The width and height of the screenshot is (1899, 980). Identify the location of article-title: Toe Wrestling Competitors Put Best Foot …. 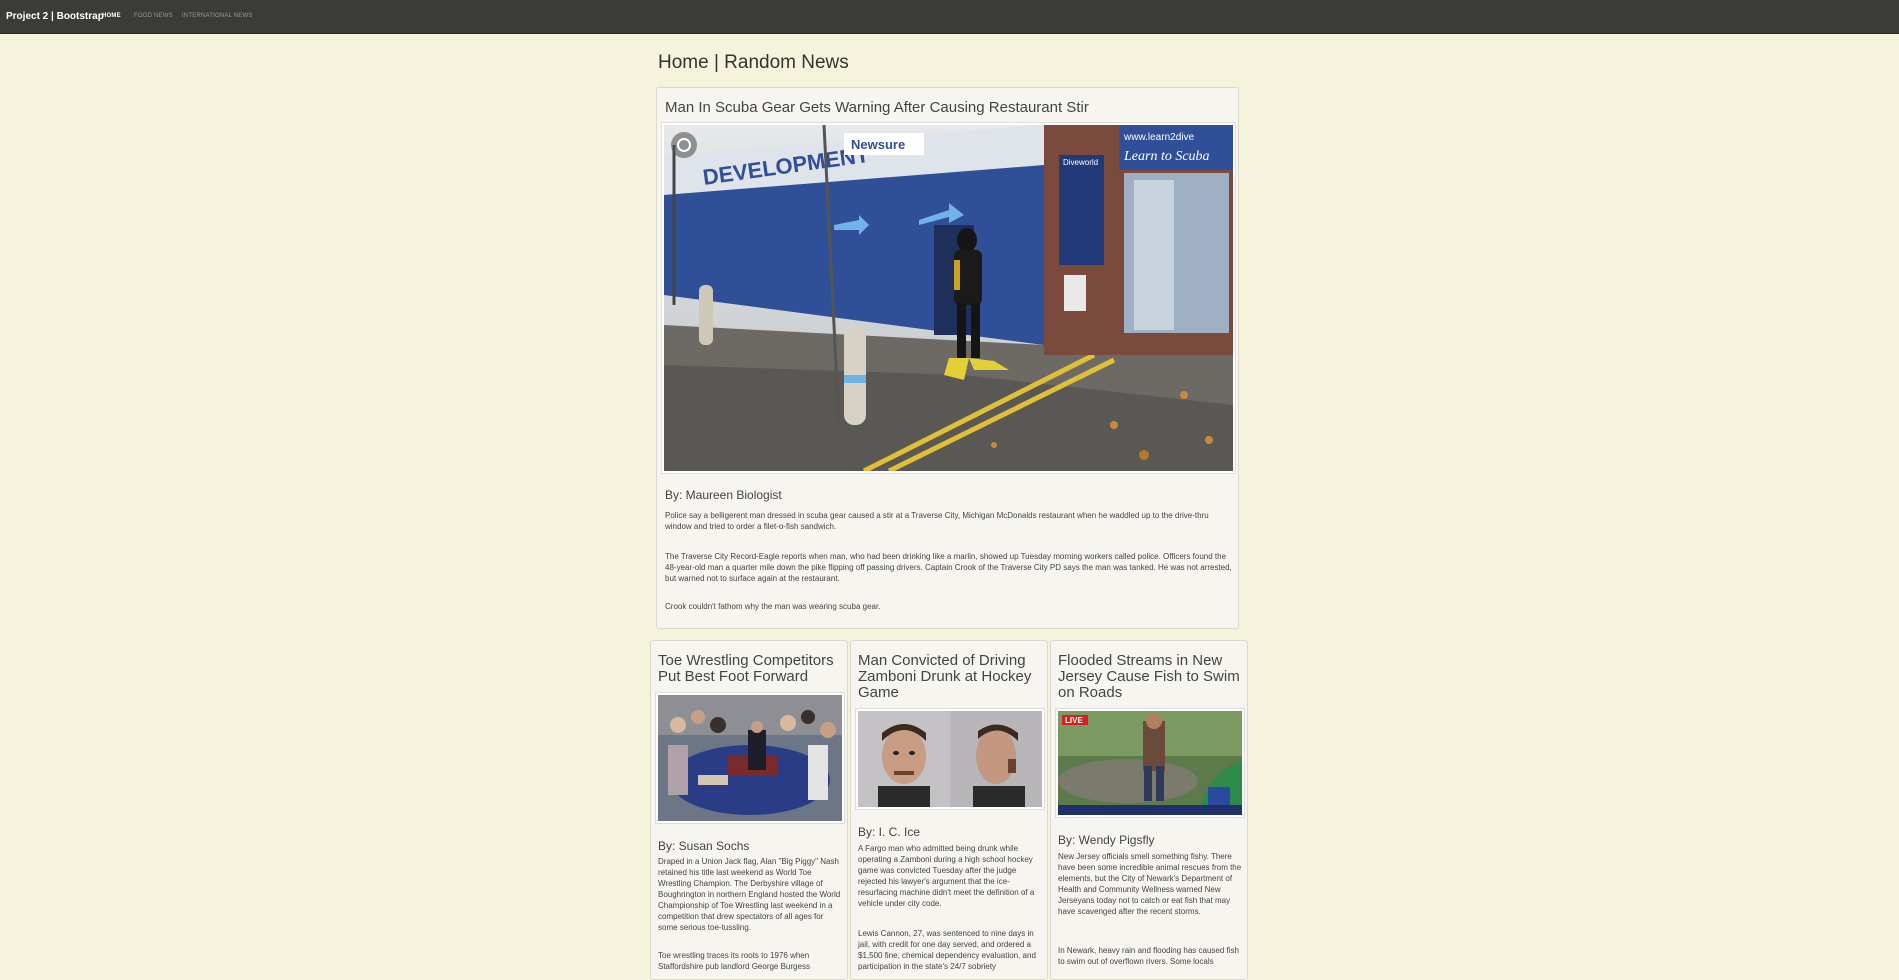
(750, 669).